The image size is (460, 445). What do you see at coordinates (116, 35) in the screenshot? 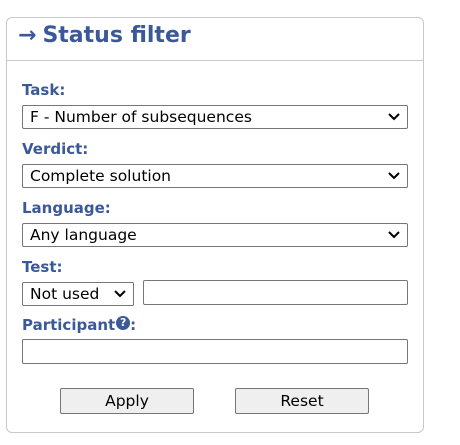
I see `panel-title-text: Status filter` at bounding box center [116, 35].